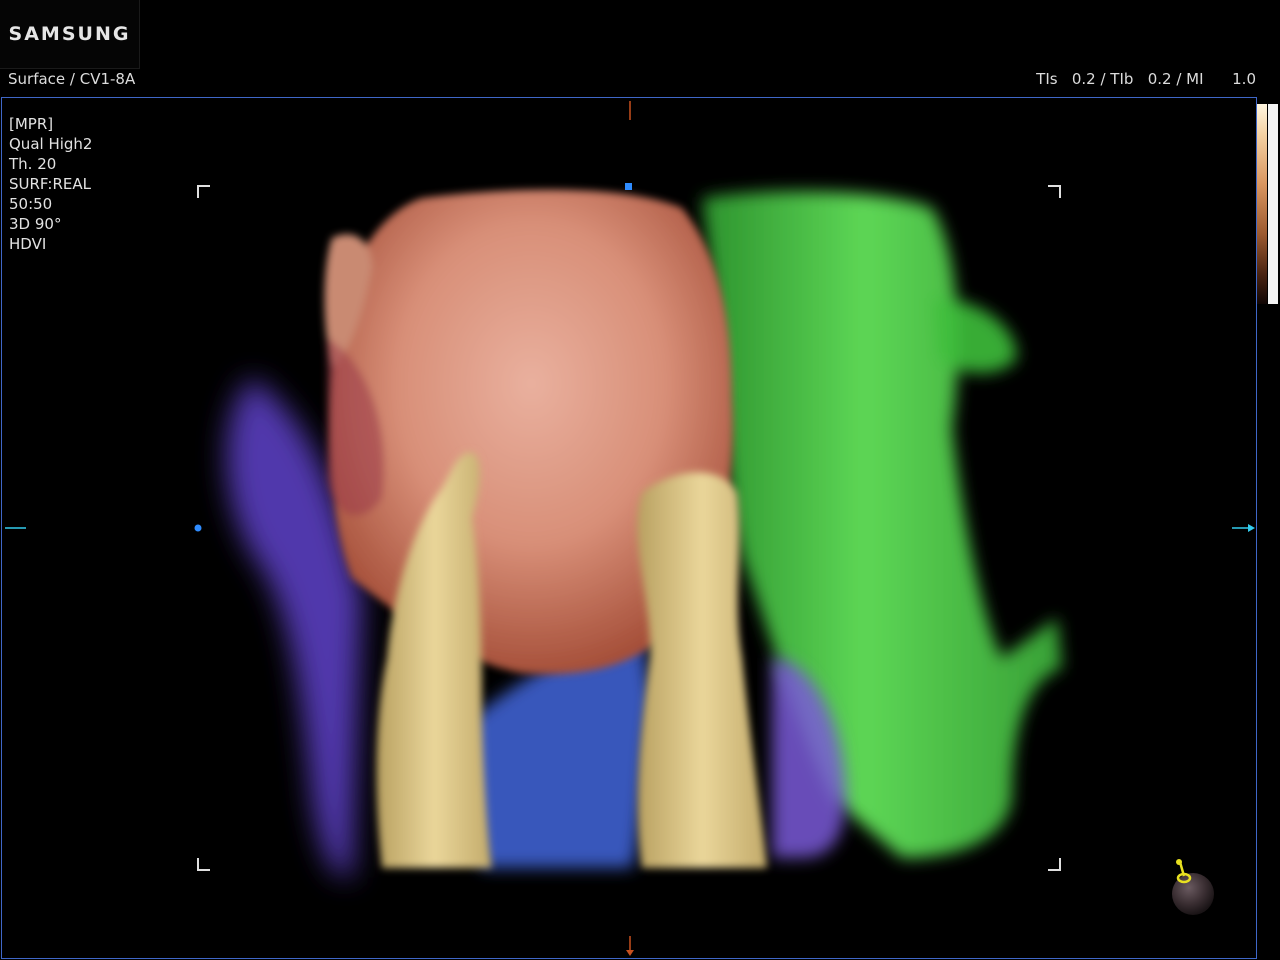  What do you see at coordinates (28, 244) in the screenshot?
I see `param-hdvi: HDVI` at bounding box center [28, 244].